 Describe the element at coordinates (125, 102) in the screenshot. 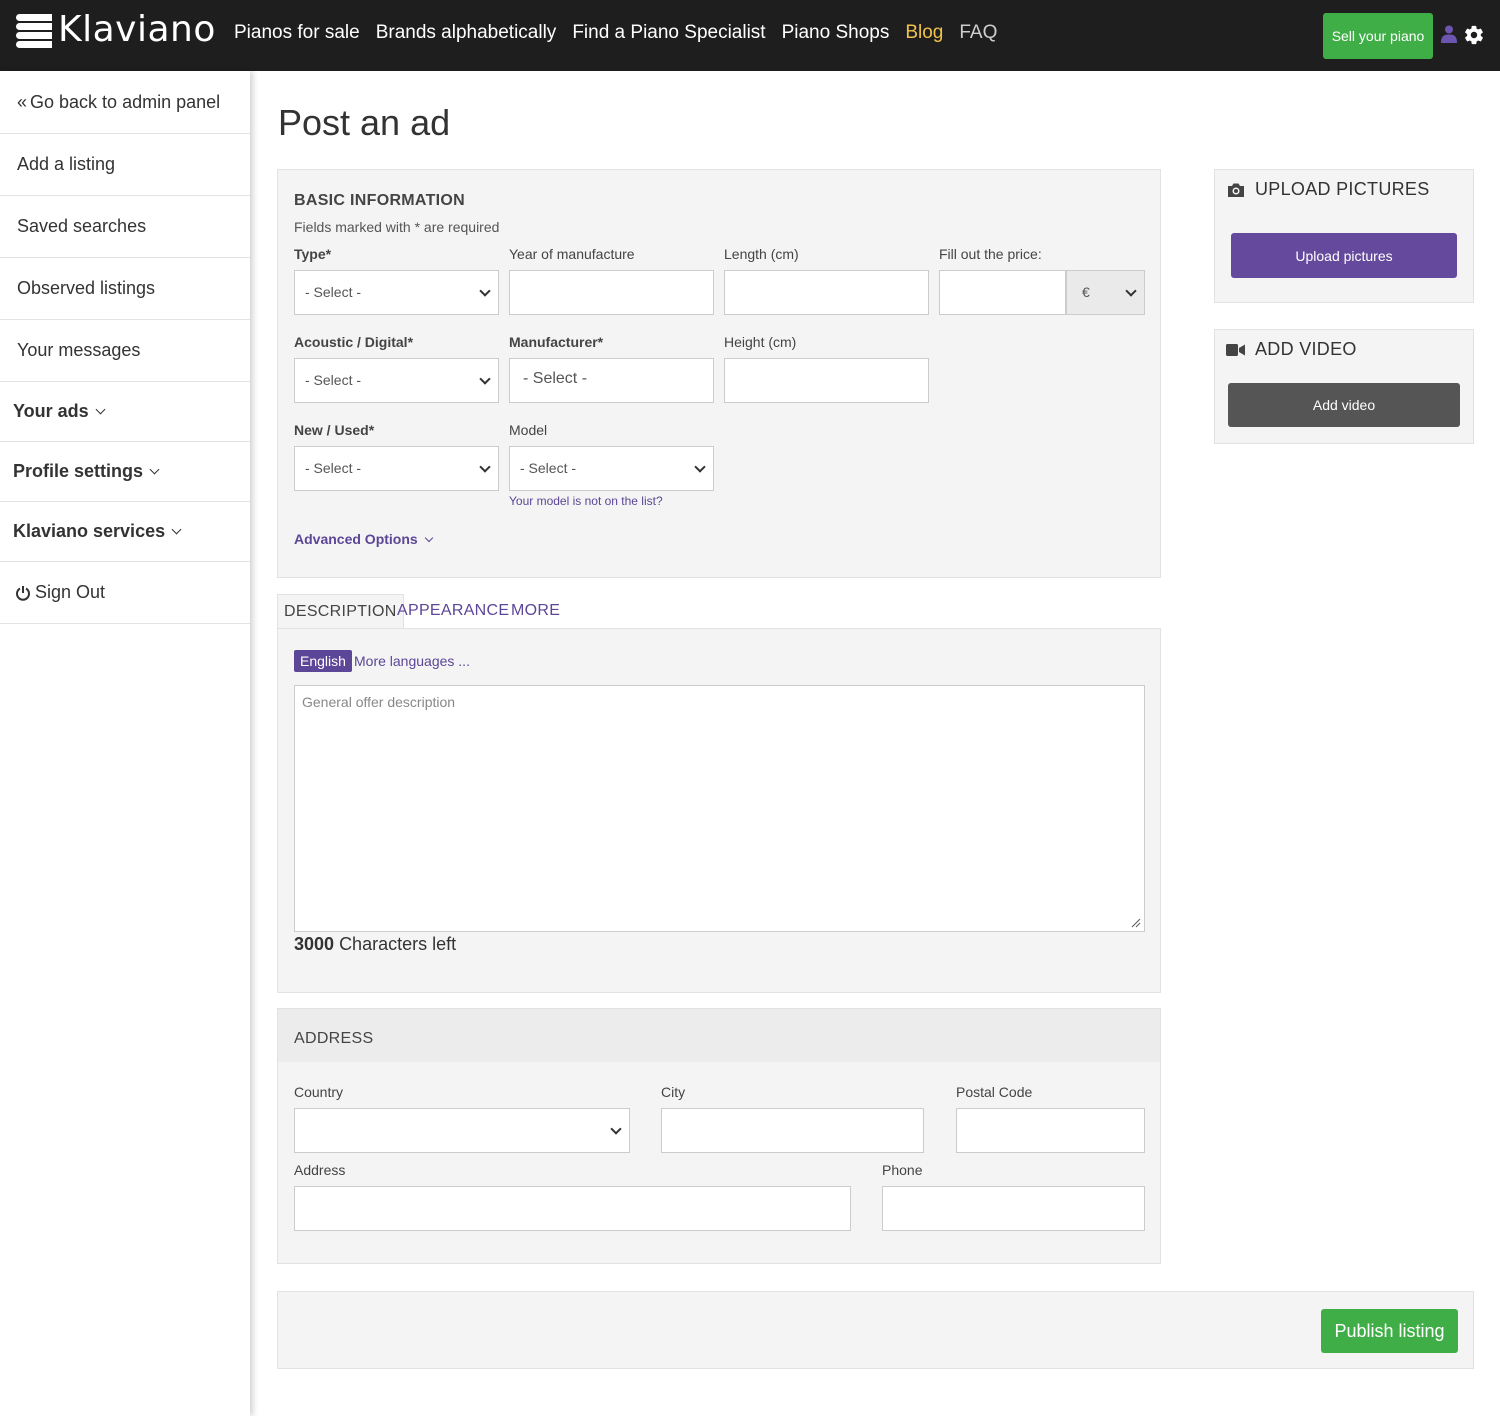

I see `sidebar-back-to-admin: « Go back to admin panel` at that location.